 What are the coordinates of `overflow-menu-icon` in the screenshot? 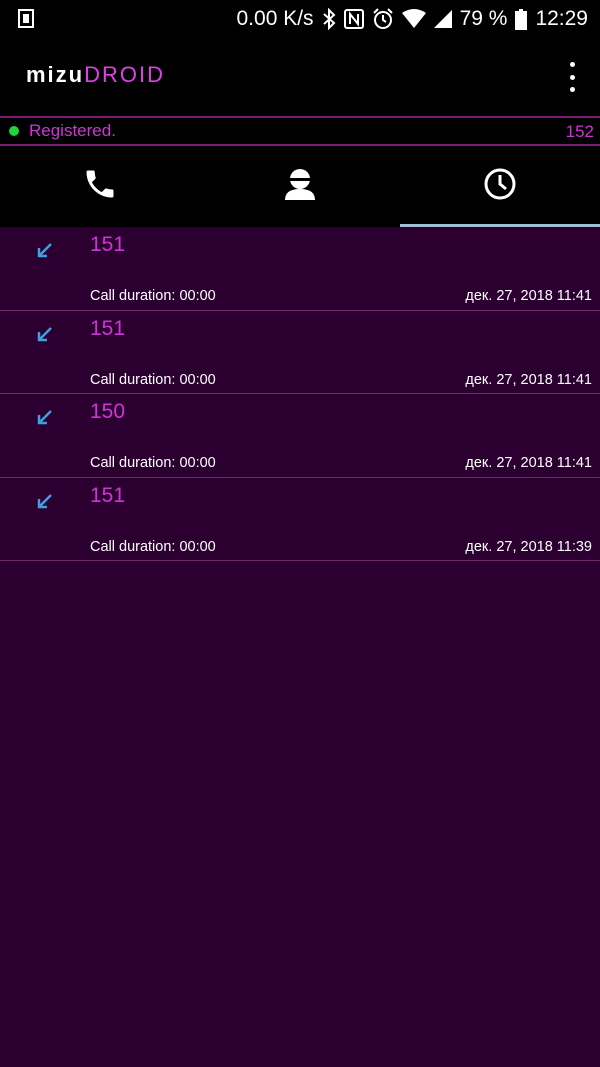 It's located at (572, 77).